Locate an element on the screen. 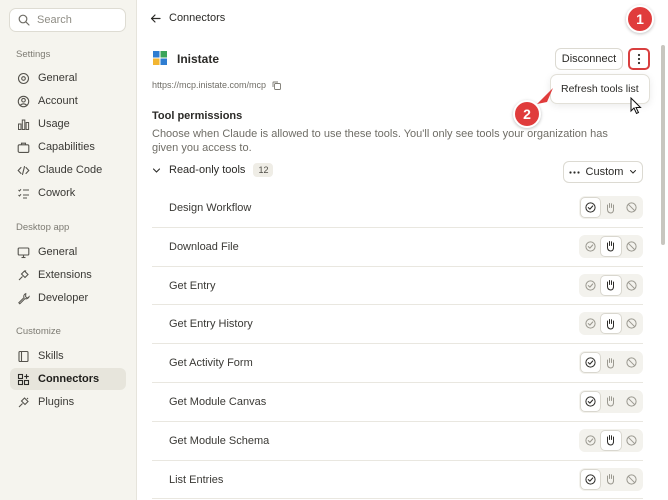  sidebar-item-label: Connectors is located at coordinates (69, 379).